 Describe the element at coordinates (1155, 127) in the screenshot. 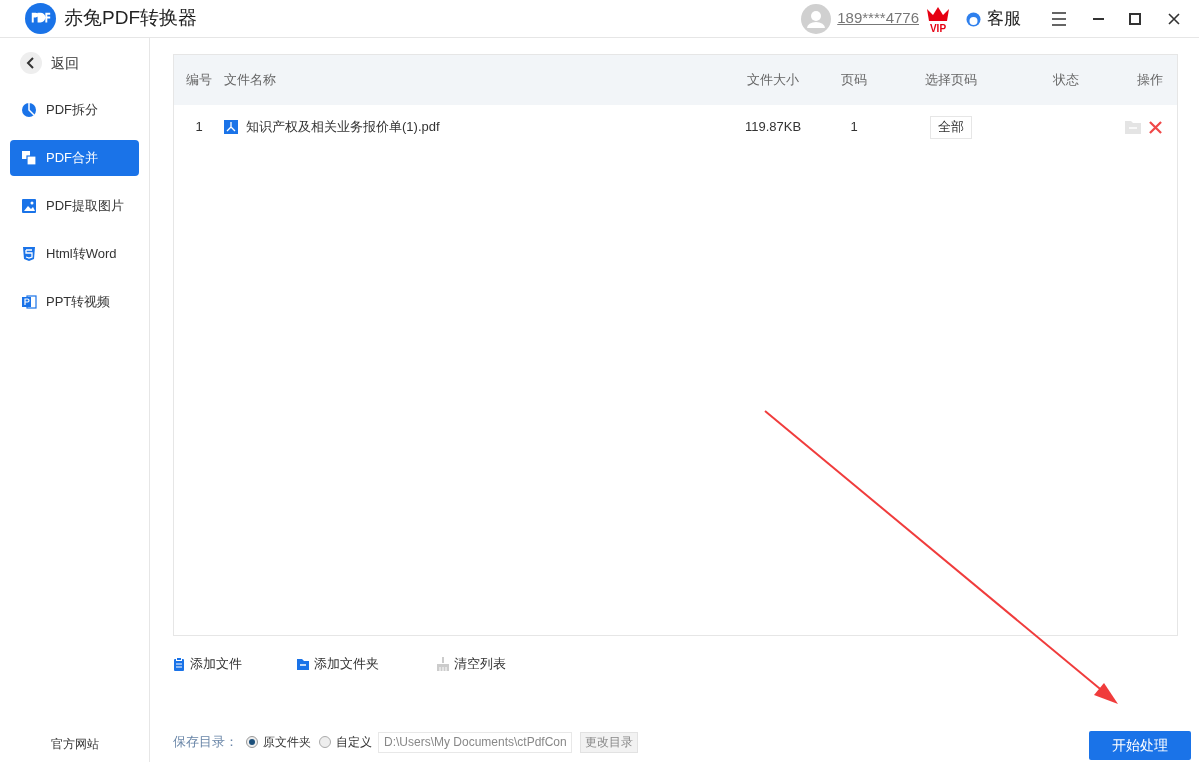

I see `delete-icon` at that location.